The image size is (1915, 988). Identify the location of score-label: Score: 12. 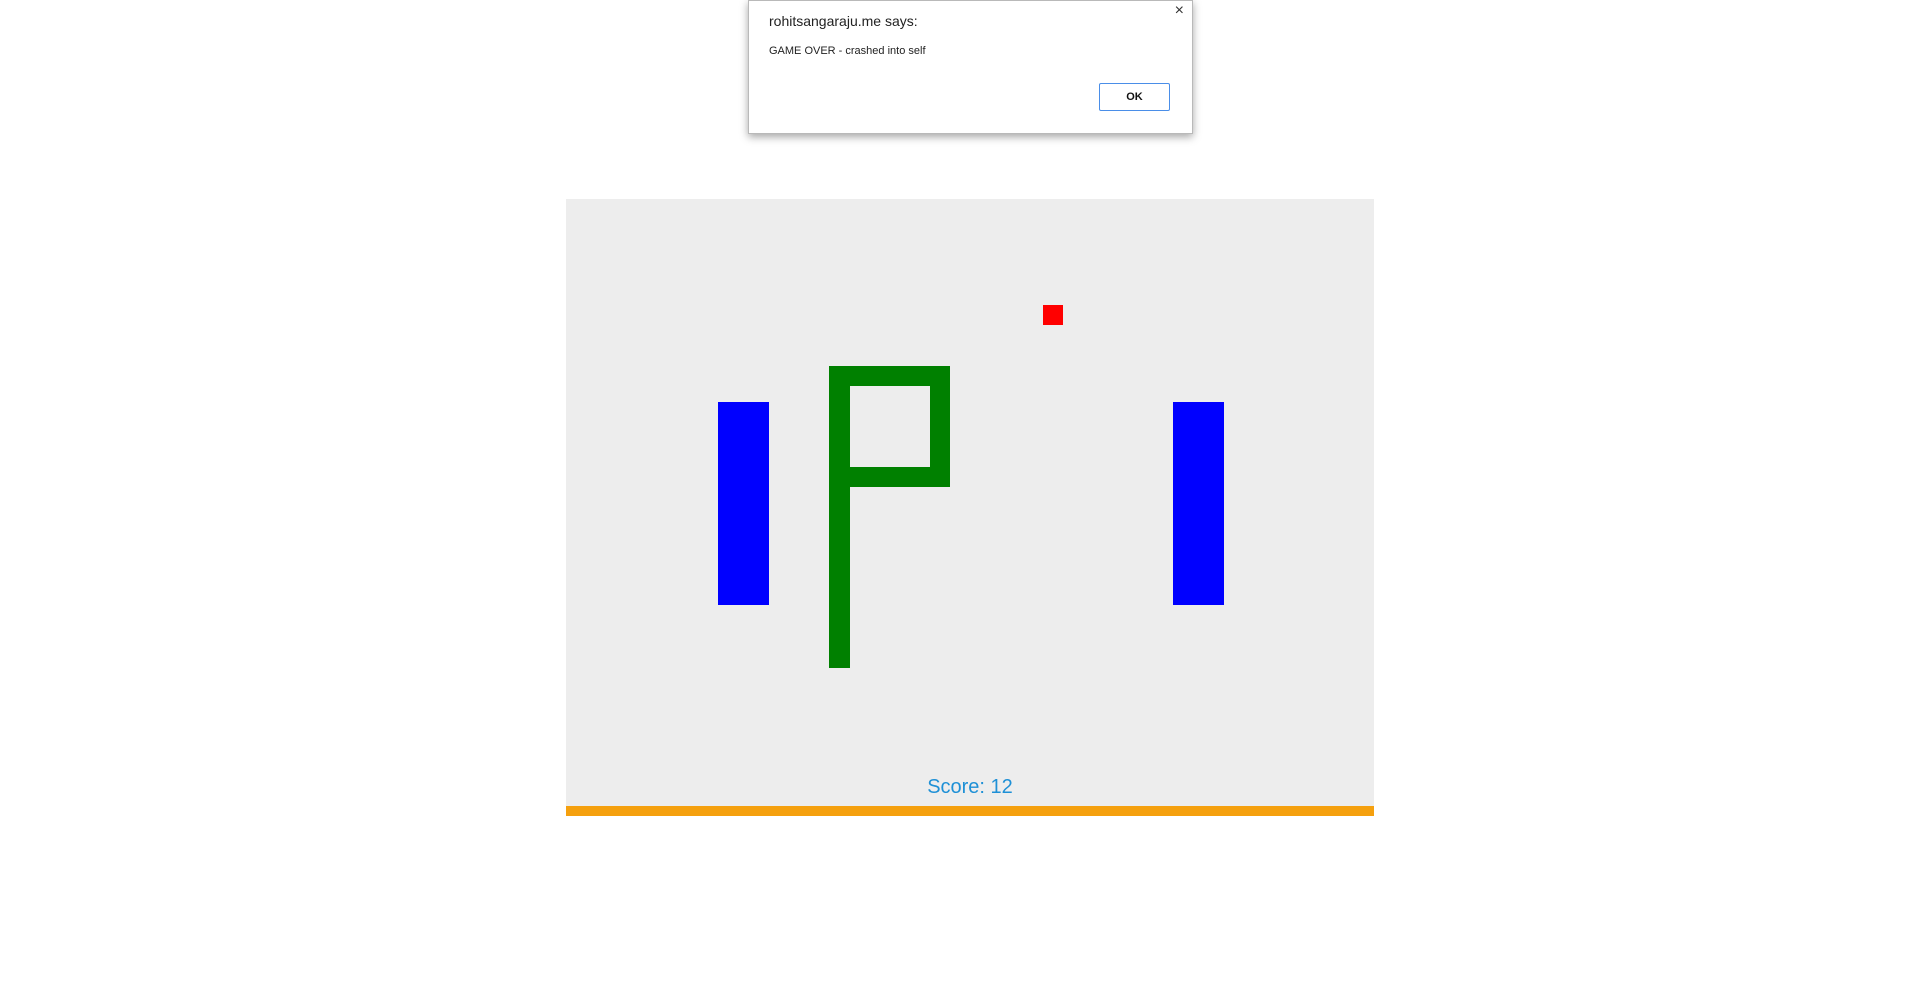
(970, 787).